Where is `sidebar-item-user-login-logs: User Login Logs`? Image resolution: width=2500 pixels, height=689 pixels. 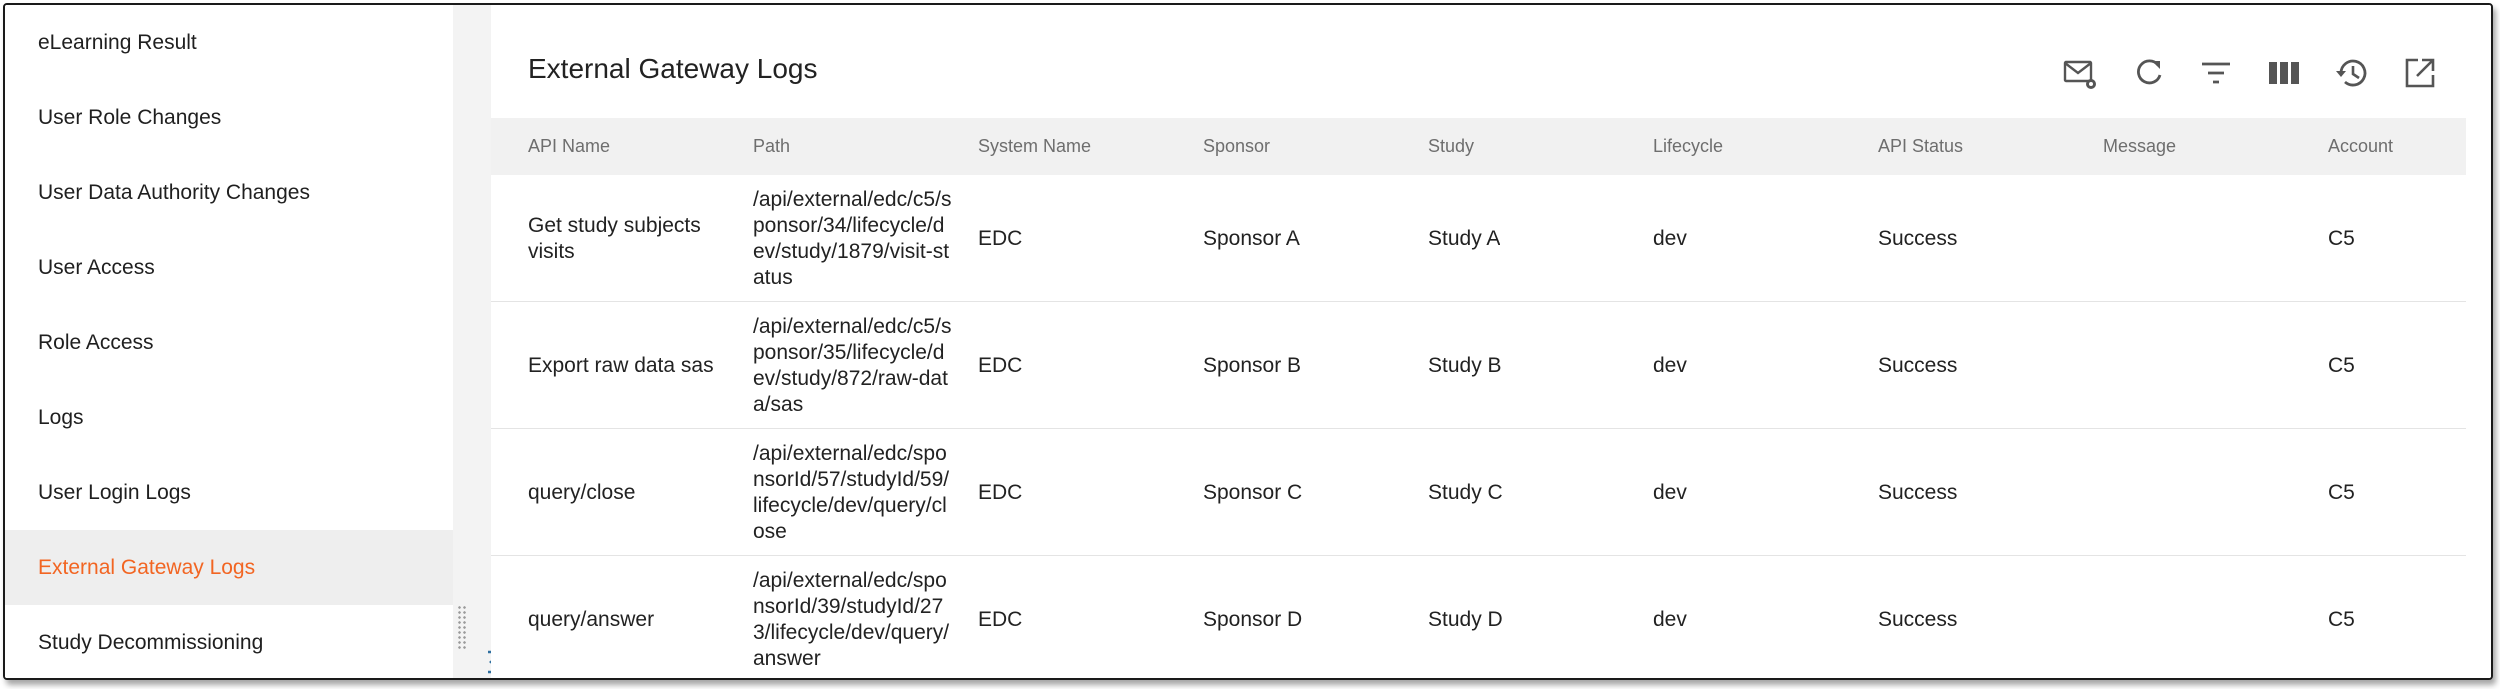 sidebar-item-user-login-logs: User Login Logs is located at coordinates (229, 492).